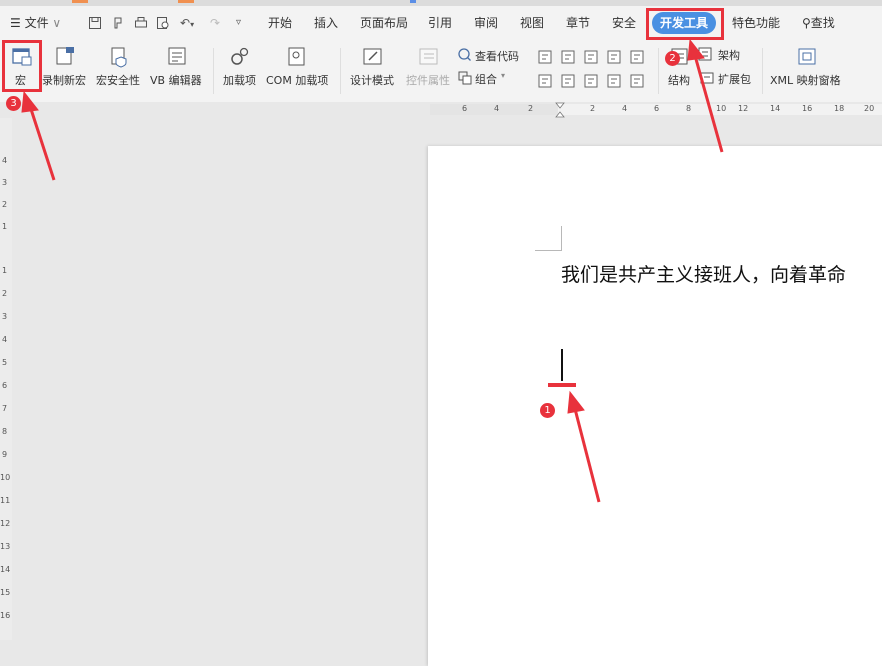 This screenshot has width=882, height=666. Describe the element at coordinates (13, 103) in the screenshot. I see `callout-badge-3: 3` at that location.